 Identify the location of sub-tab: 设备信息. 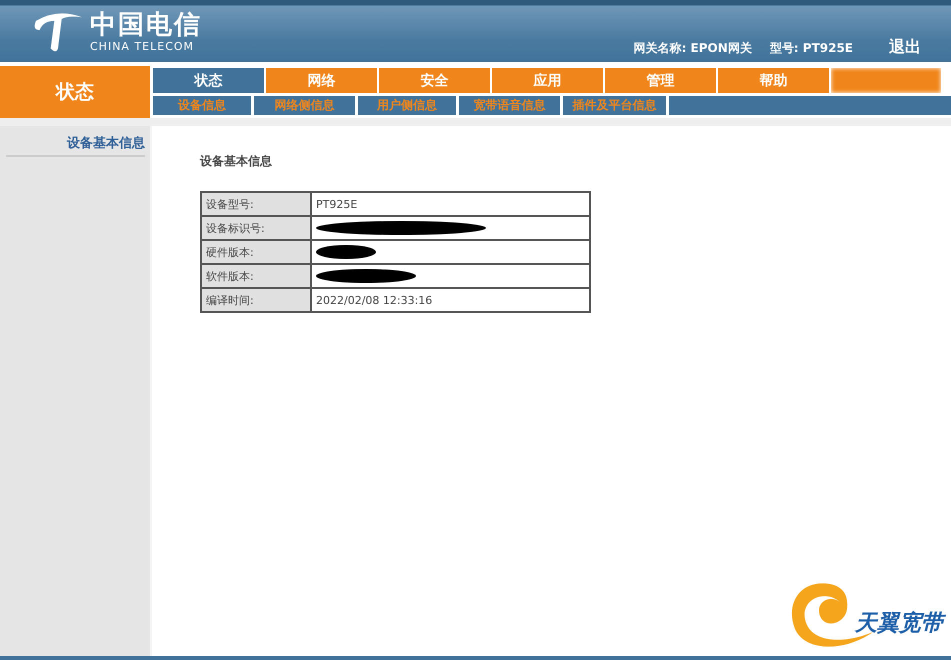
(202, 105).